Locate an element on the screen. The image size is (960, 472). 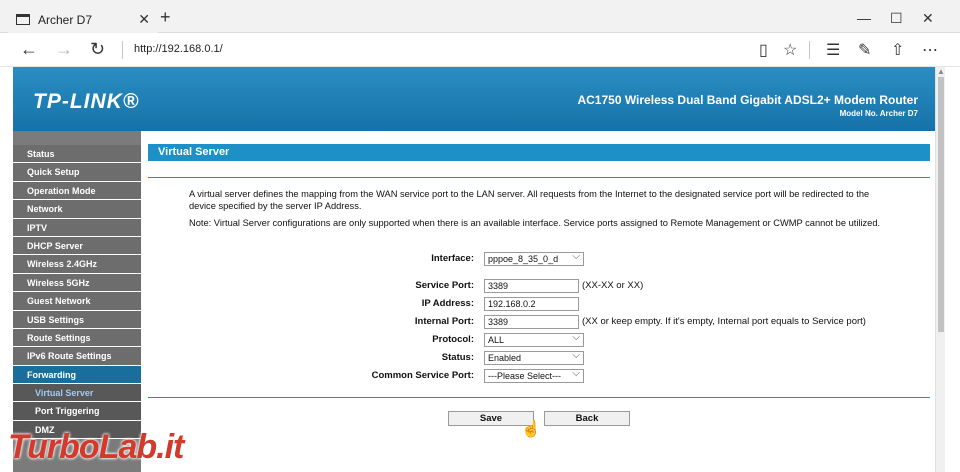
tplink-logo: TP-LINK® is located at coordinates (86, 101).